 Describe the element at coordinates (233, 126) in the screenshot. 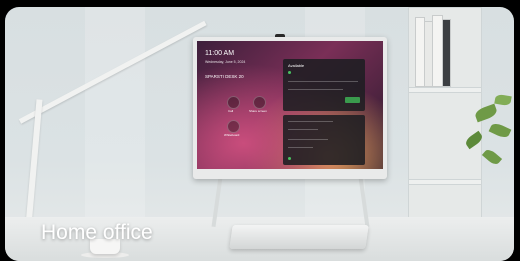

I see `whiteboard-icon` at that location.